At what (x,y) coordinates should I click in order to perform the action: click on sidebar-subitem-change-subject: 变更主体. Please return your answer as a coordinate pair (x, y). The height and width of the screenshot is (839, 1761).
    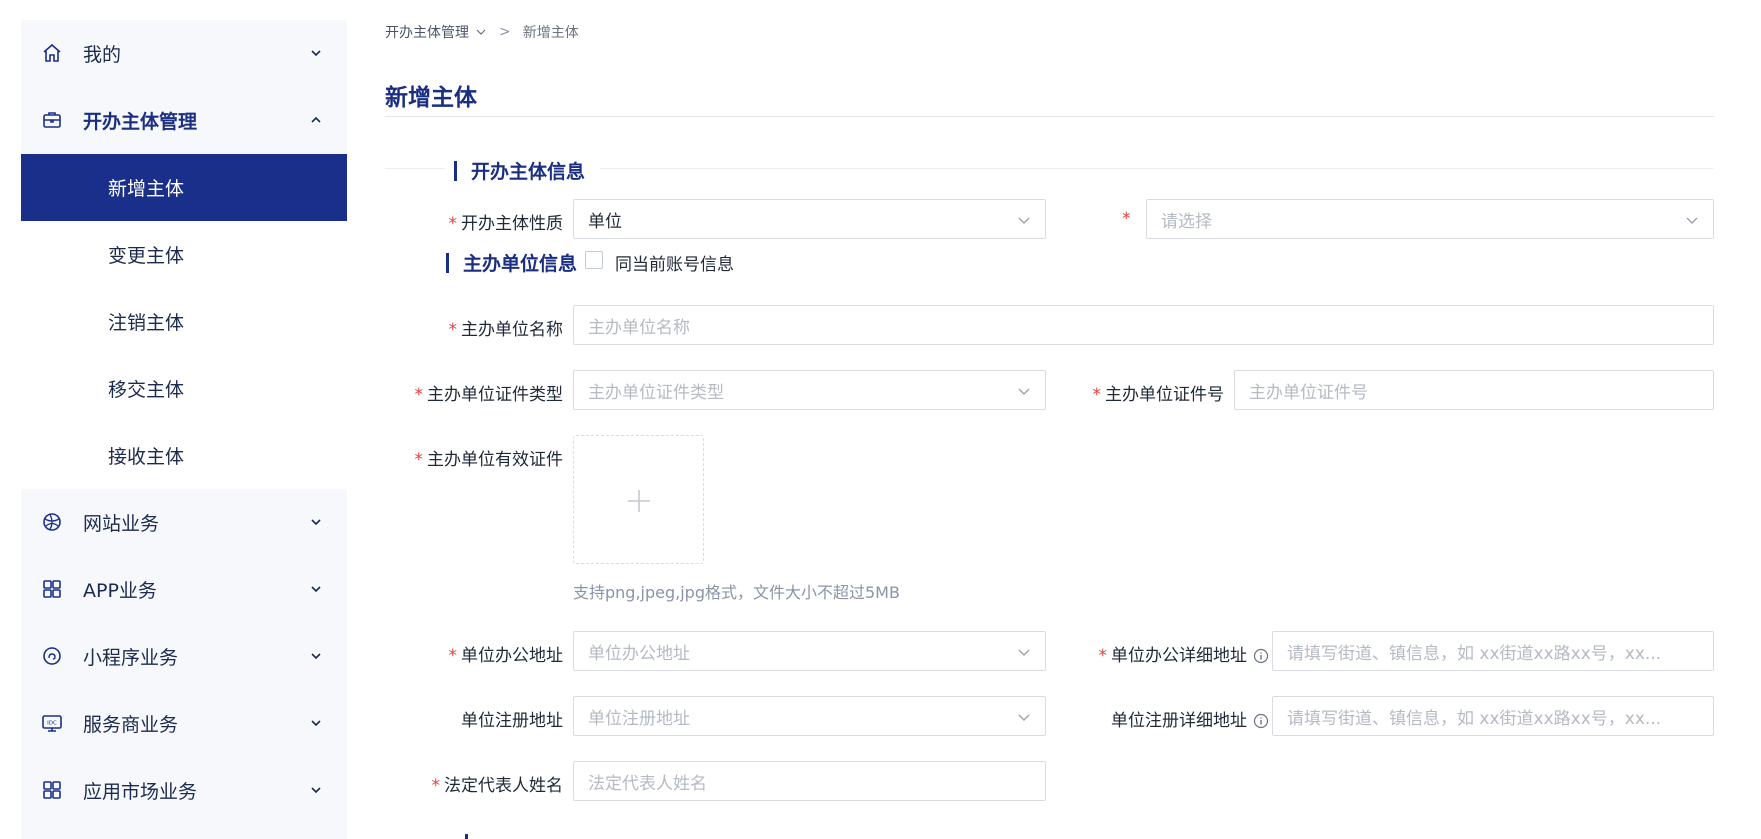
    Looking at the image, I should click on (184, 254).